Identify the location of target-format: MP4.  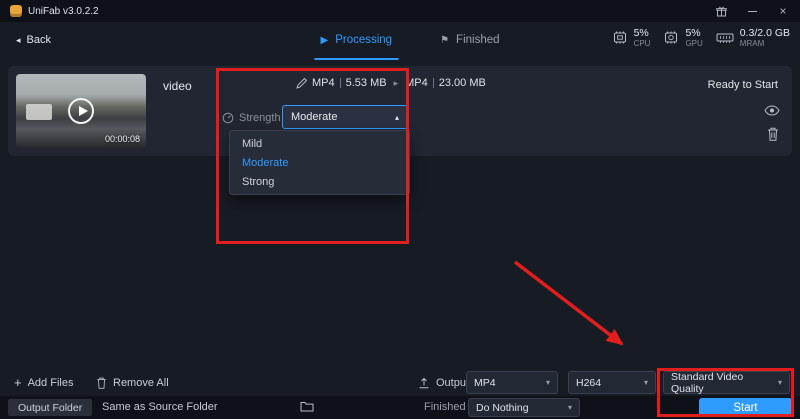
(416, 83).